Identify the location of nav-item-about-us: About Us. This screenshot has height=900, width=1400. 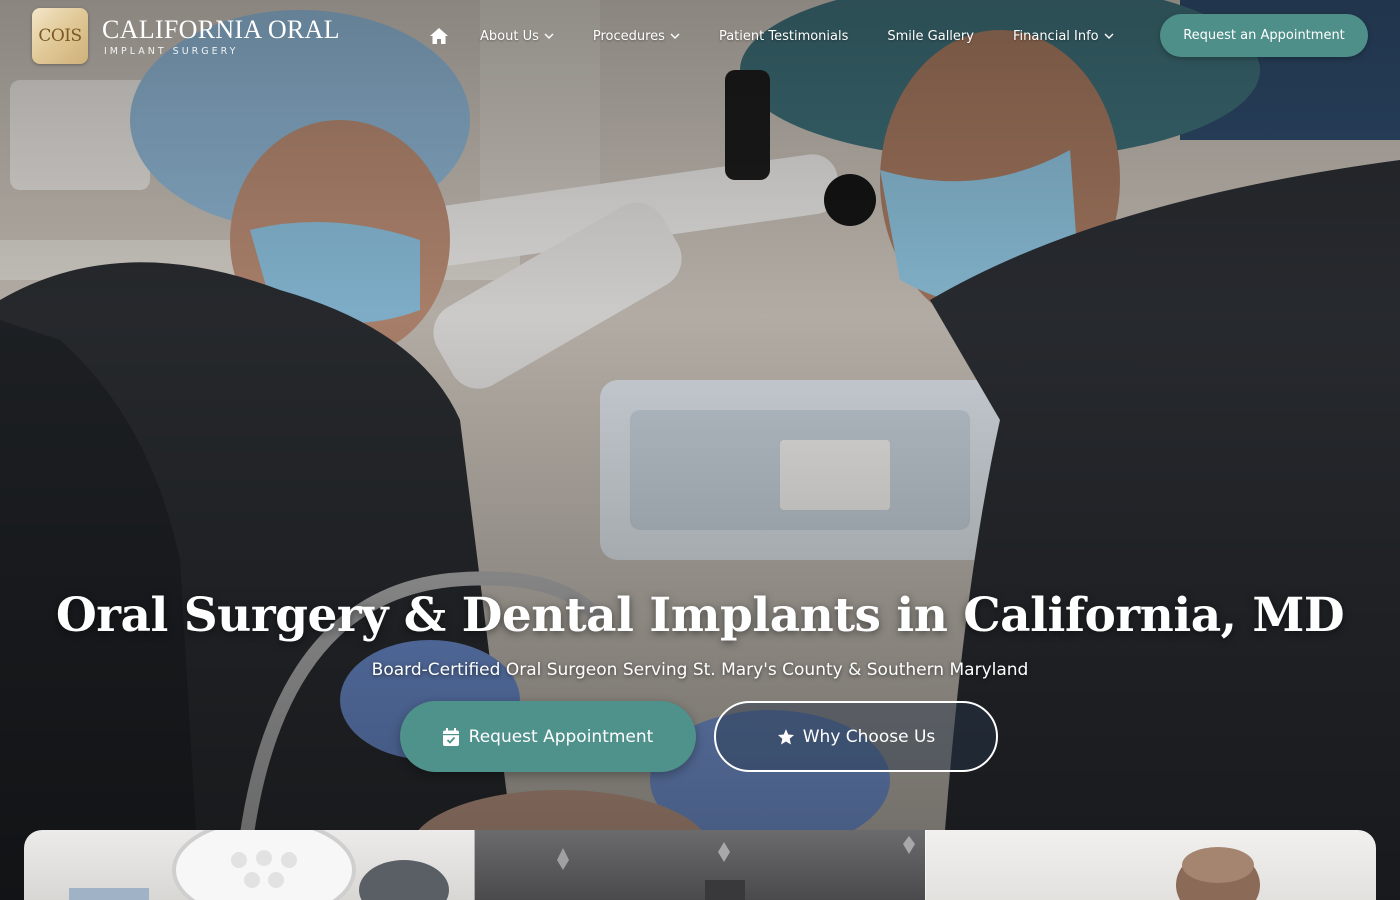
(517, 36).